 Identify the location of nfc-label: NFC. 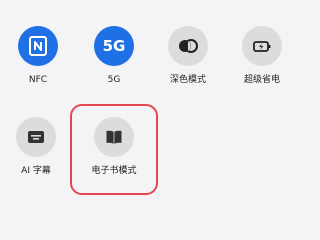
(38, 80).